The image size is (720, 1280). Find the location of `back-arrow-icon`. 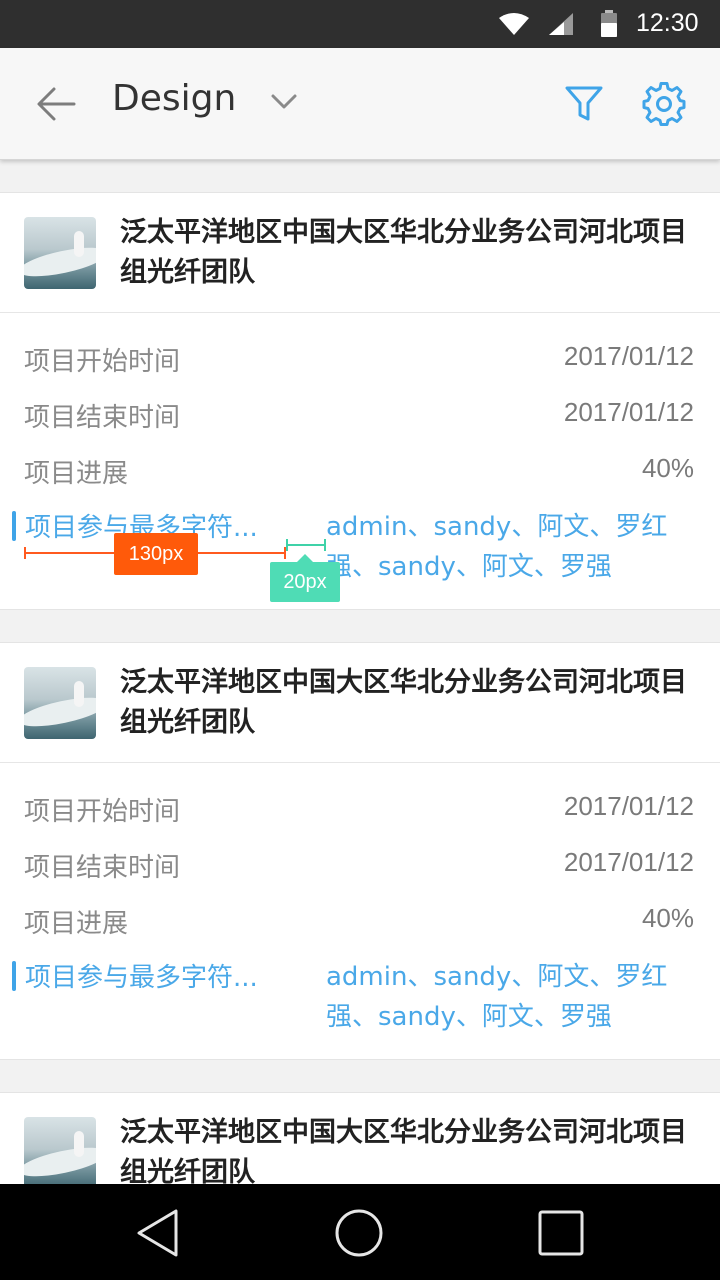

back-arrow-icon is located at coordinates (56, 104).